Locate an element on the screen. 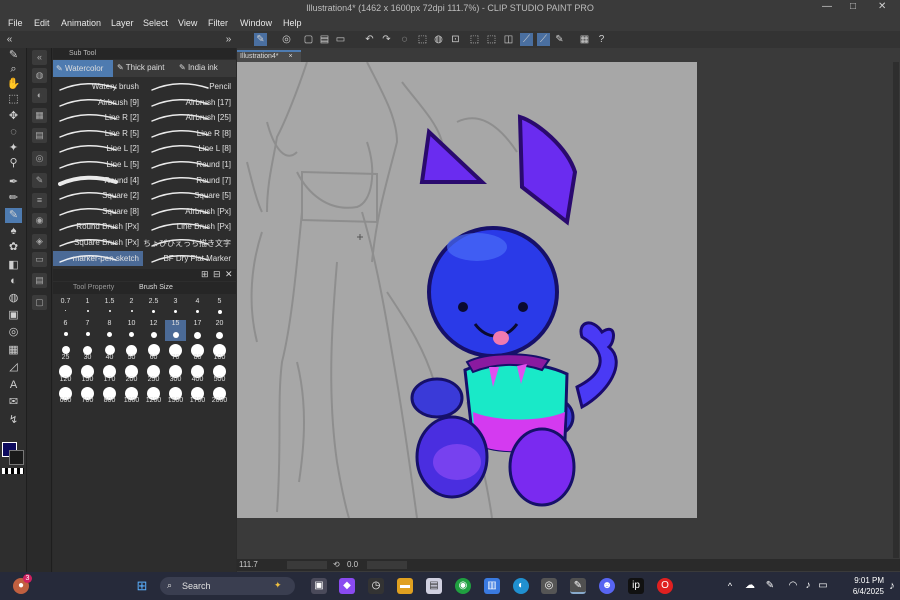  brush-size-option: 1 is located at coordinates (87, 308).